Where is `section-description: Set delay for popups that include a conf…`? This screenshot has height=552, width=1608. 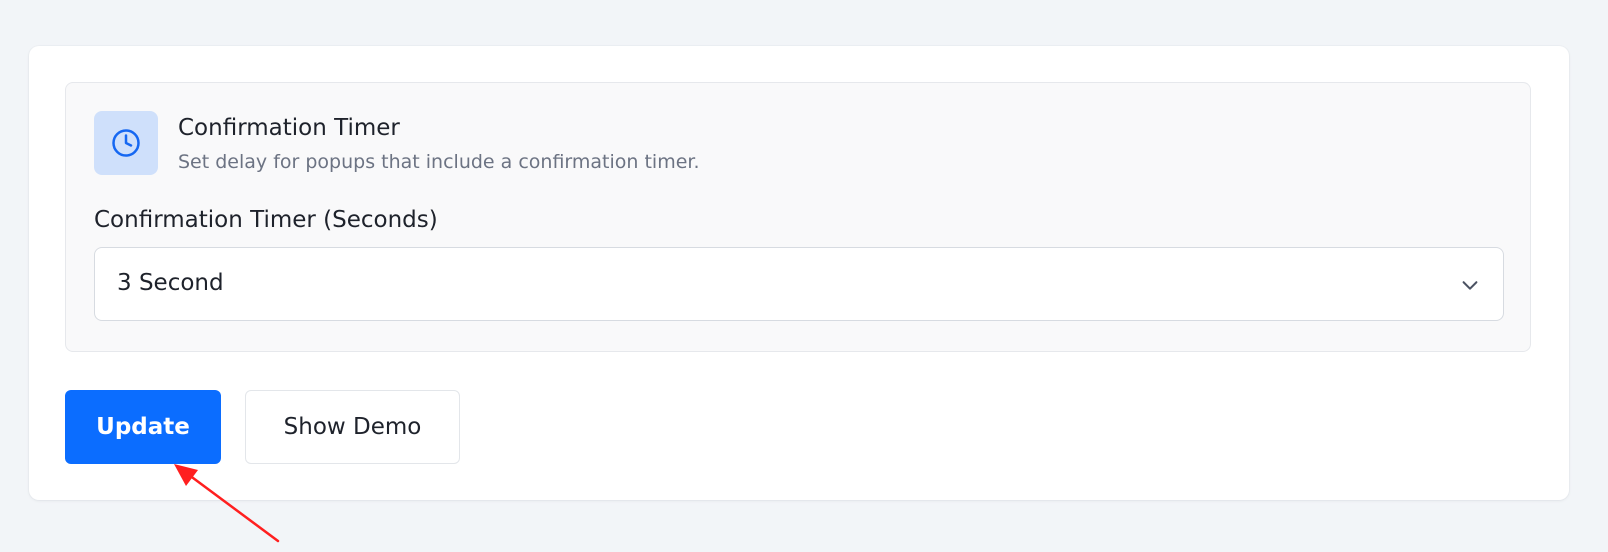
section-description: Set delay for popups that include a conf… is located at coordinates (439, 162).